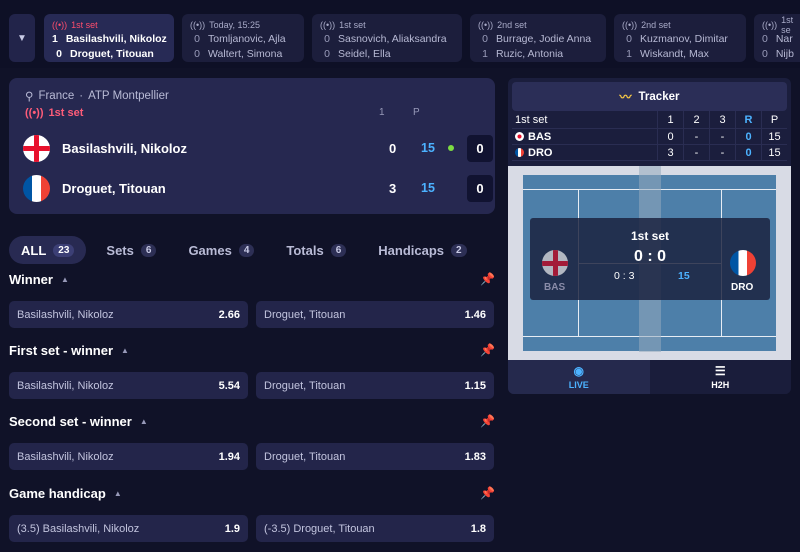 The image size is (800, 552). Describe the element at coordinates (124, 148) in the screenshot. I see `player-name: Basilashvili, Nikoloz` at that location.